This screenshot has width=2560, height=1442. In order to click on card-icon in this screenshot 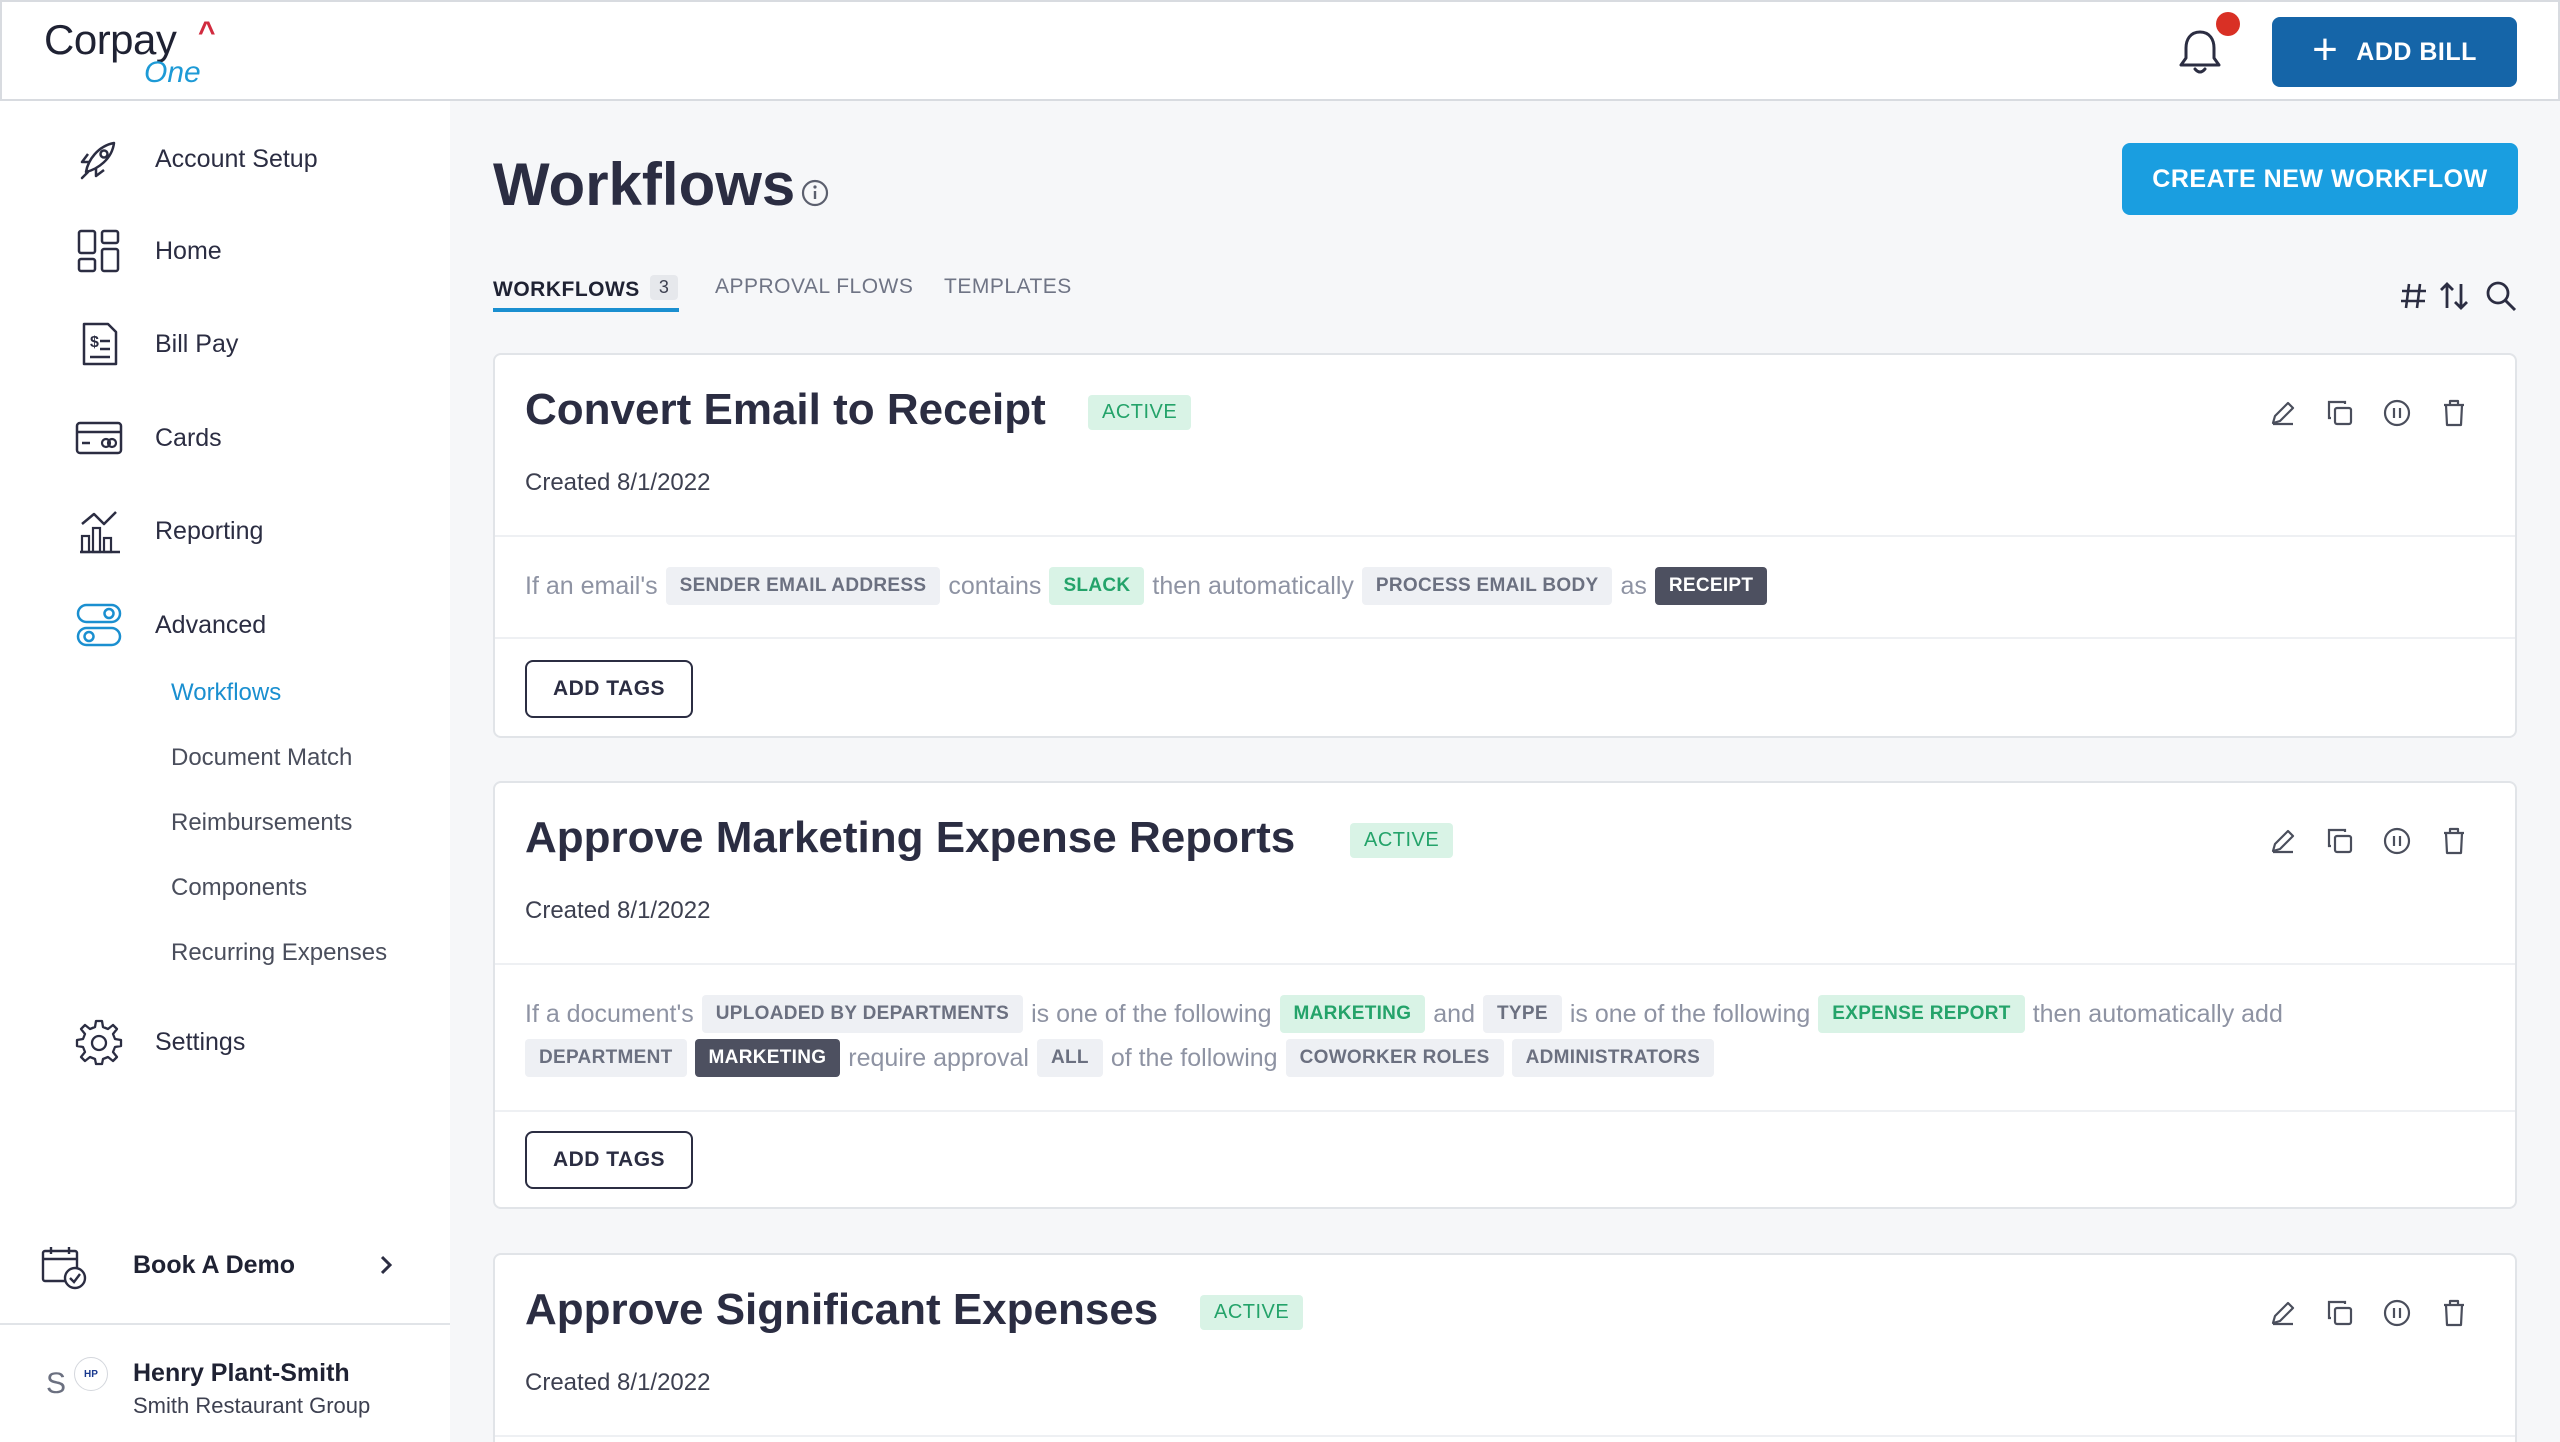, I will do `click(99, 438)`.